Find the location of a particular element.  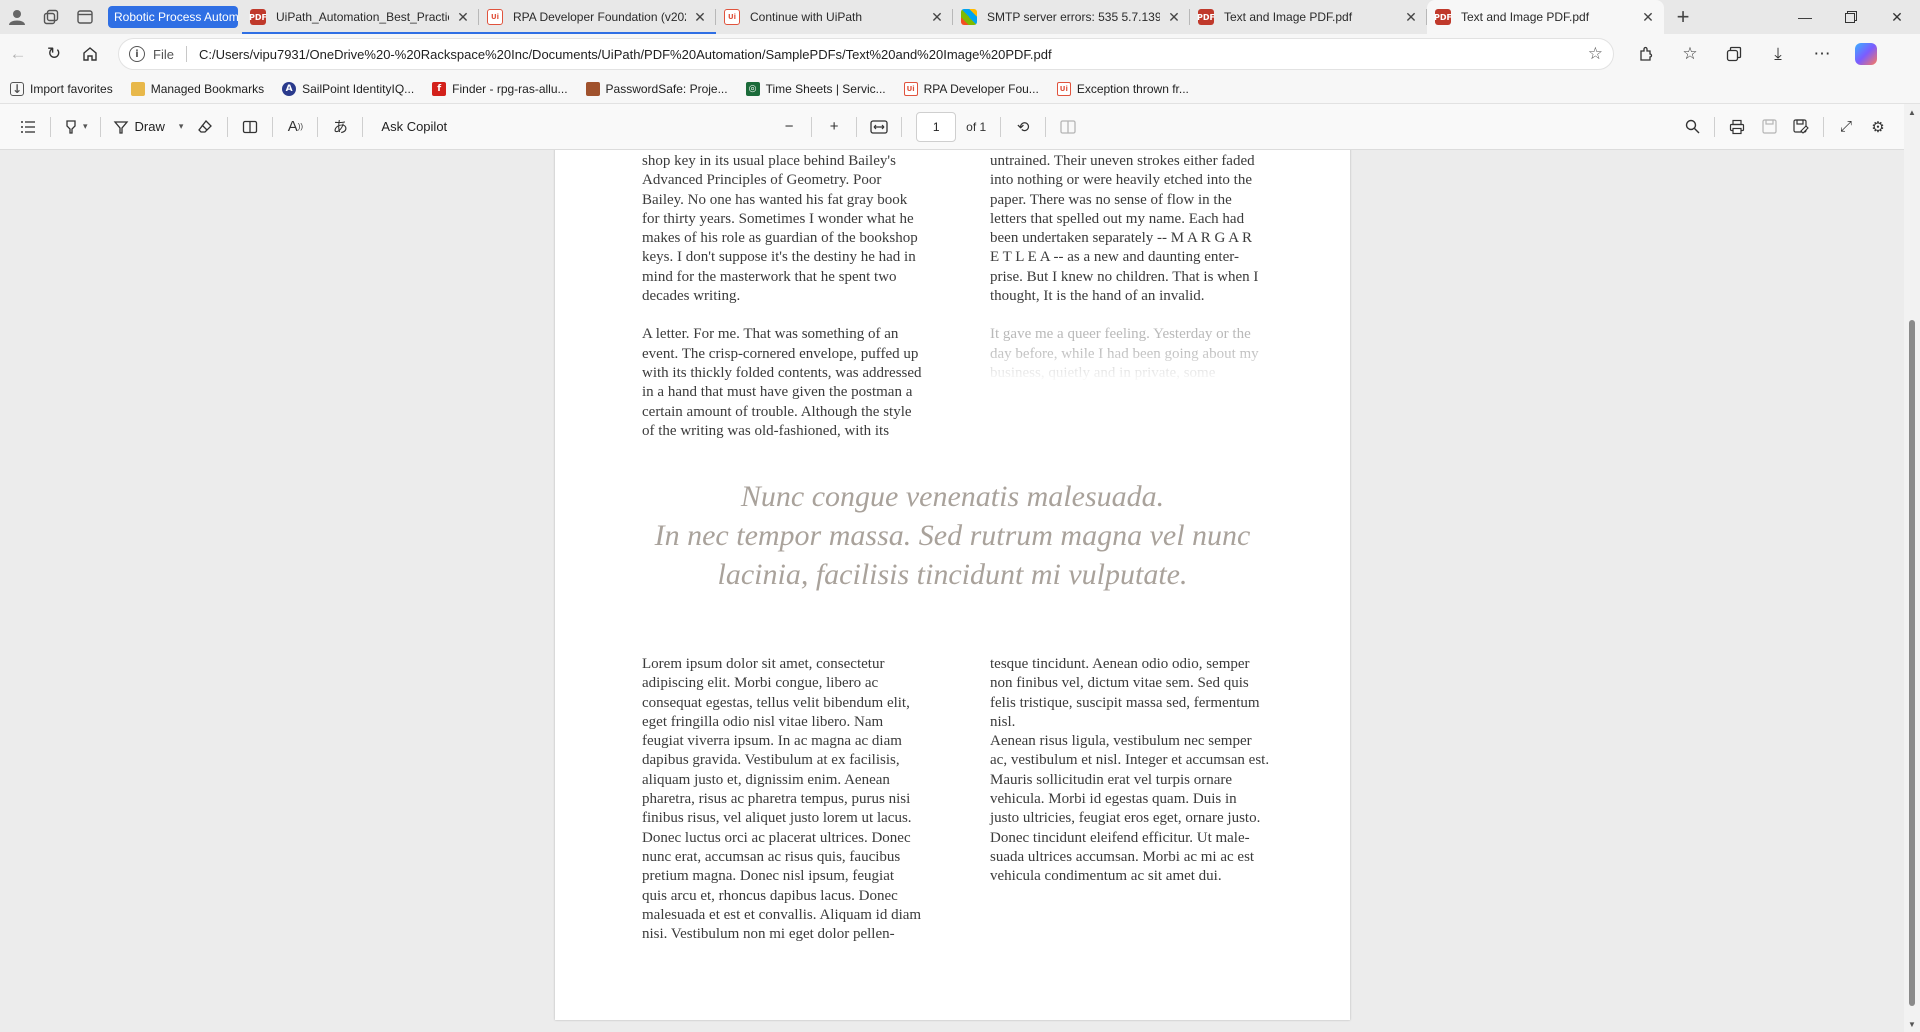

favorite-star-icon: ☆ is located at coordinates (1595, 54).